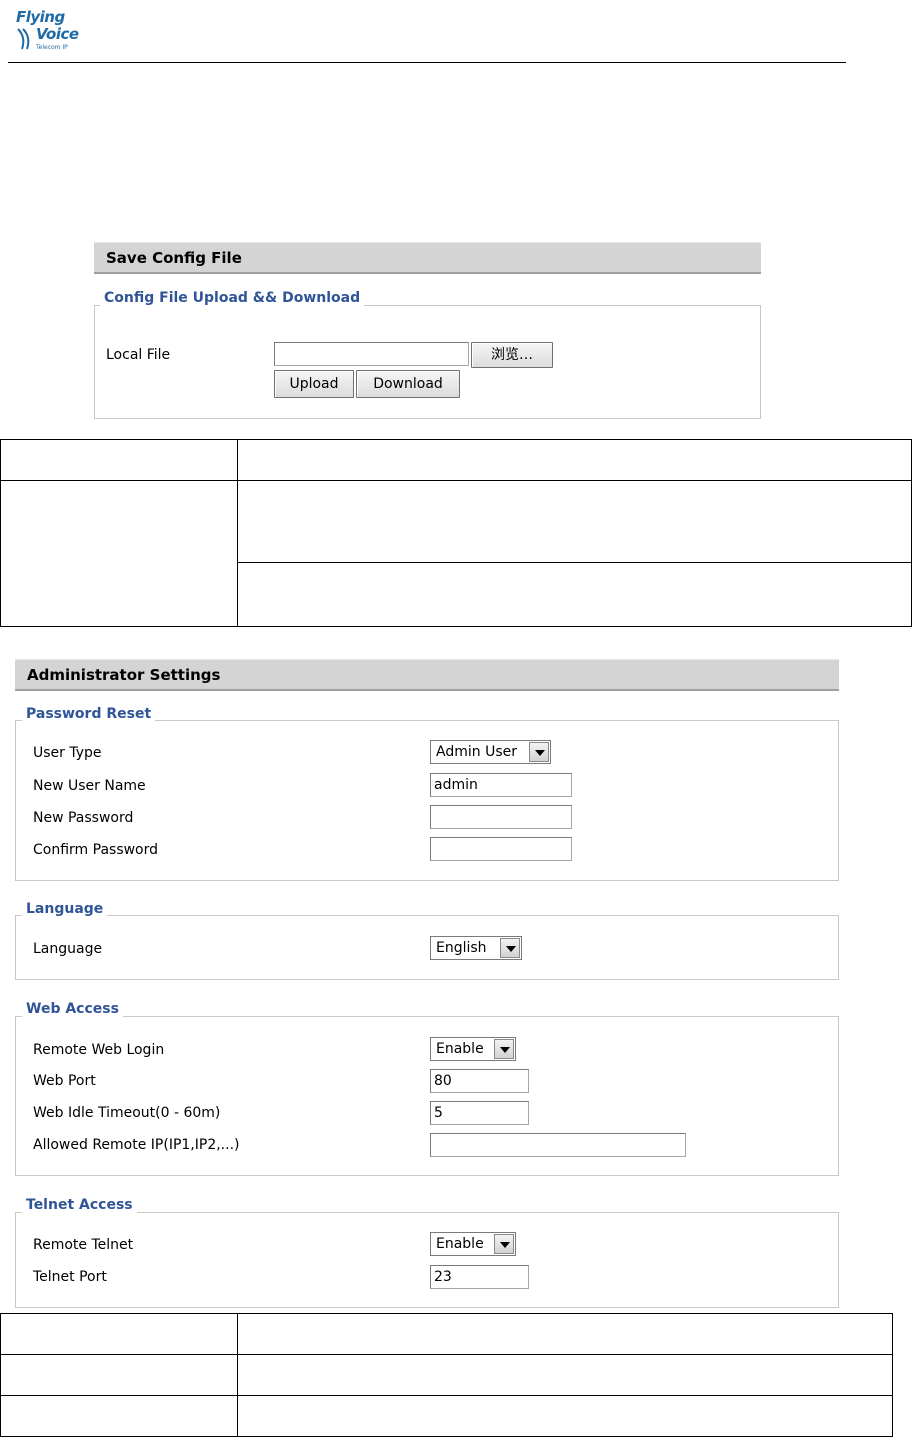 The height and width of the screenshot is (1437, 912). Describe the element at coordinates (70, 1277) in the screenshot. I see `telnet-port-label: Telnet Port` at that location.